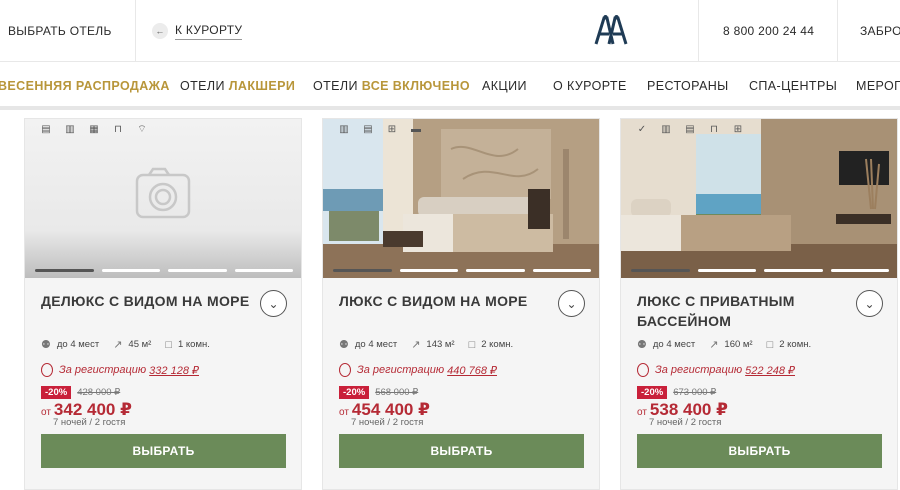 This screenshot has height=490, width=900. I want to click on nav-item-label: МЕРОП, so click(878, 86).